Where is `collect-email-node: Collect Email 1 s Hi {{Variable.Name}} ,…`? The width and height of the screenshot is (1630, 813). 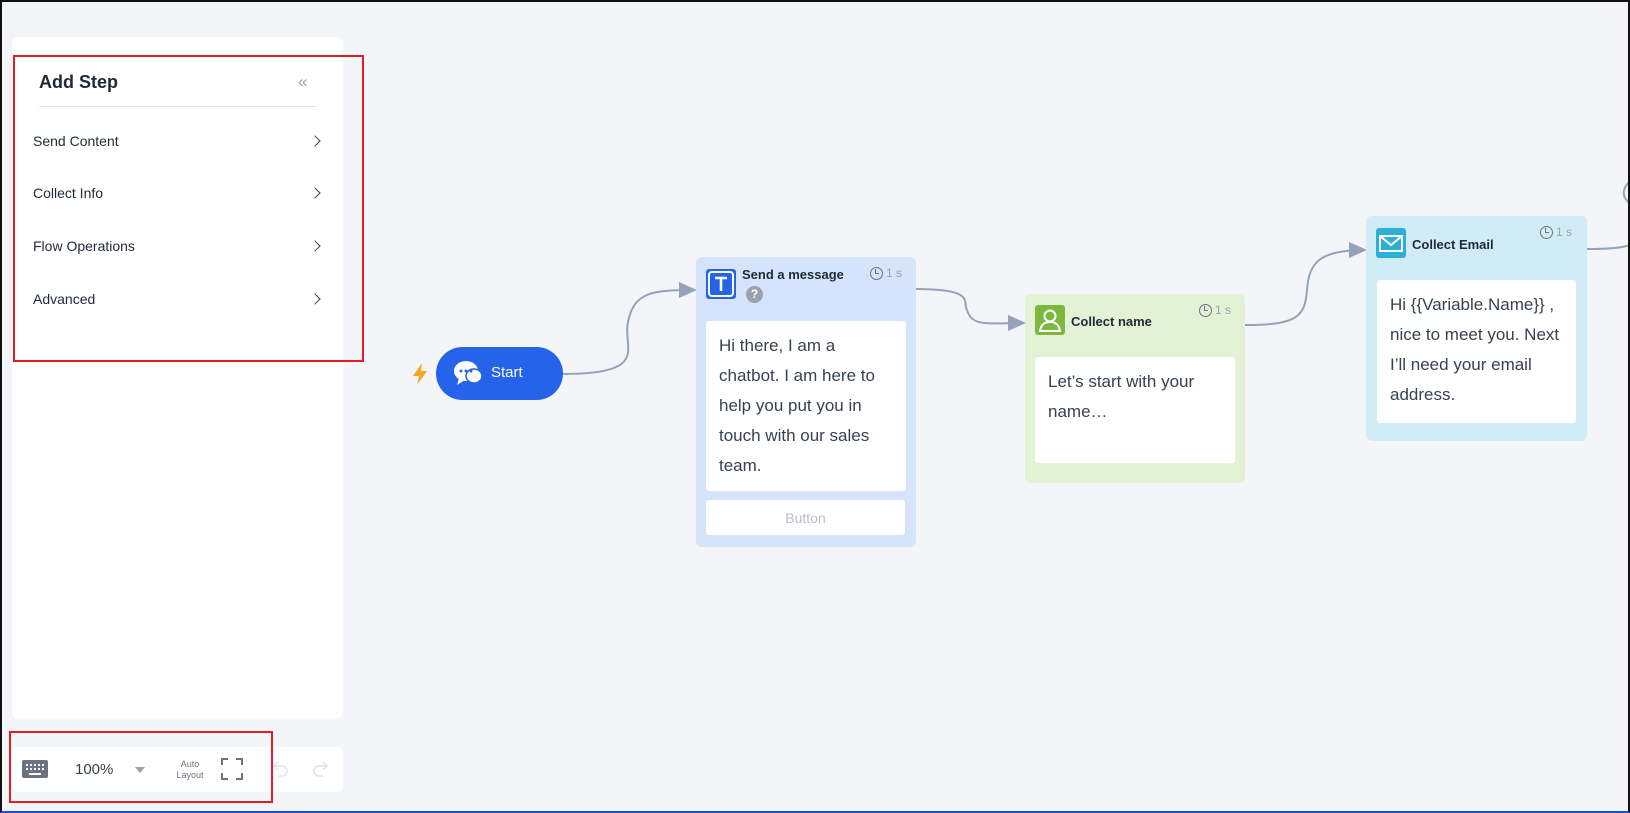
collect-email-node: Collect Email 1 s Hi {{Variable.Name}} ,… is located at coordinates (1476, 328).